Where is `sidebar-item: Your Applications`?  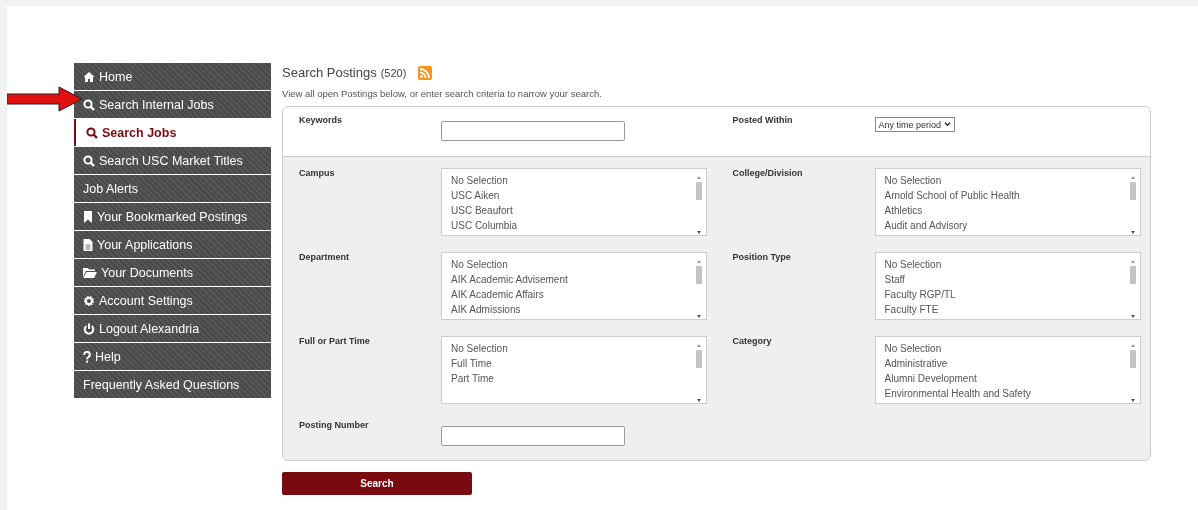 sidebar-item: Your Applications is located at coordinates (172, 244).